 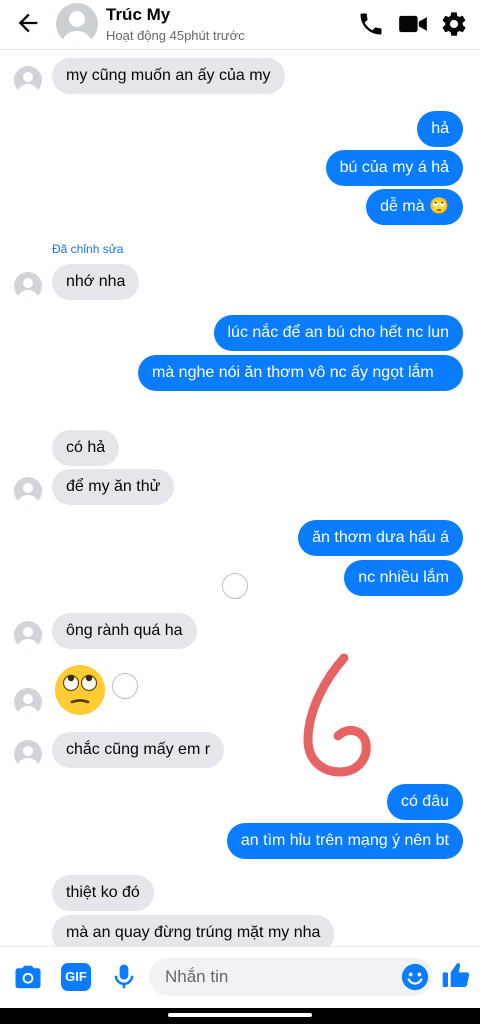 I want to click on gif-icon: GIF, so click(x=76, y=977).